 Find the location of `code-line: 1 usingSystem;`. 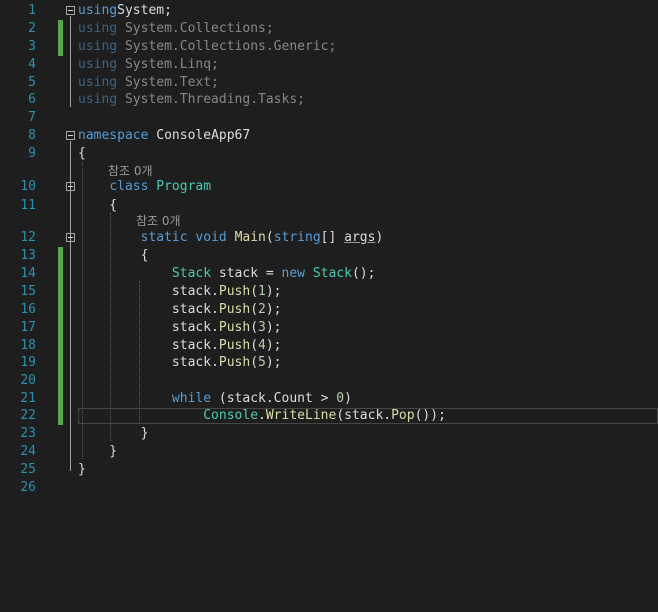

code-line: 1 usingSystem; is located at coordinates (329, 11).